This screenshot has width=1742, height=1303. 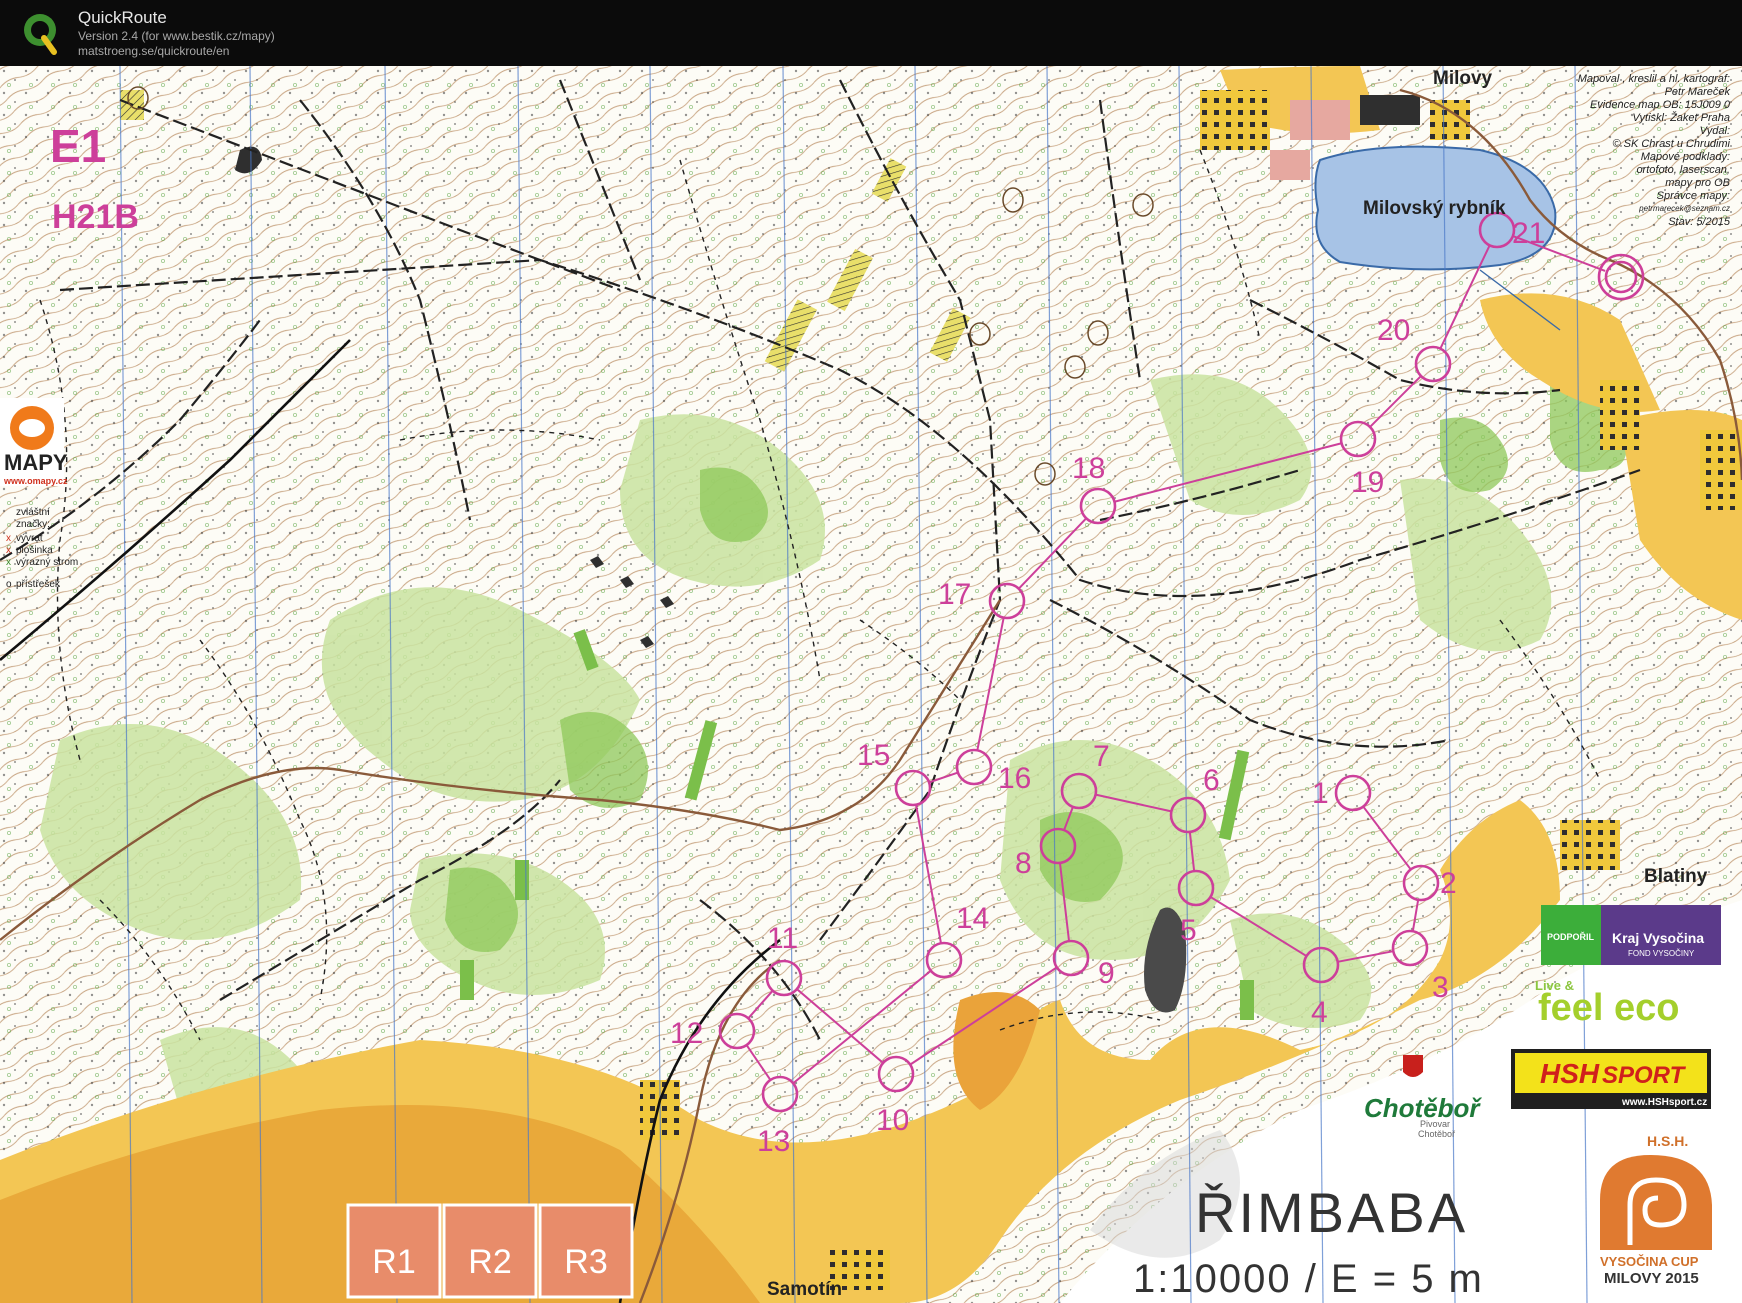 What do you see at coordinates (1528, 233) in the screenshot?
I see `control-number: 21` at bounding box center [1528, 233].